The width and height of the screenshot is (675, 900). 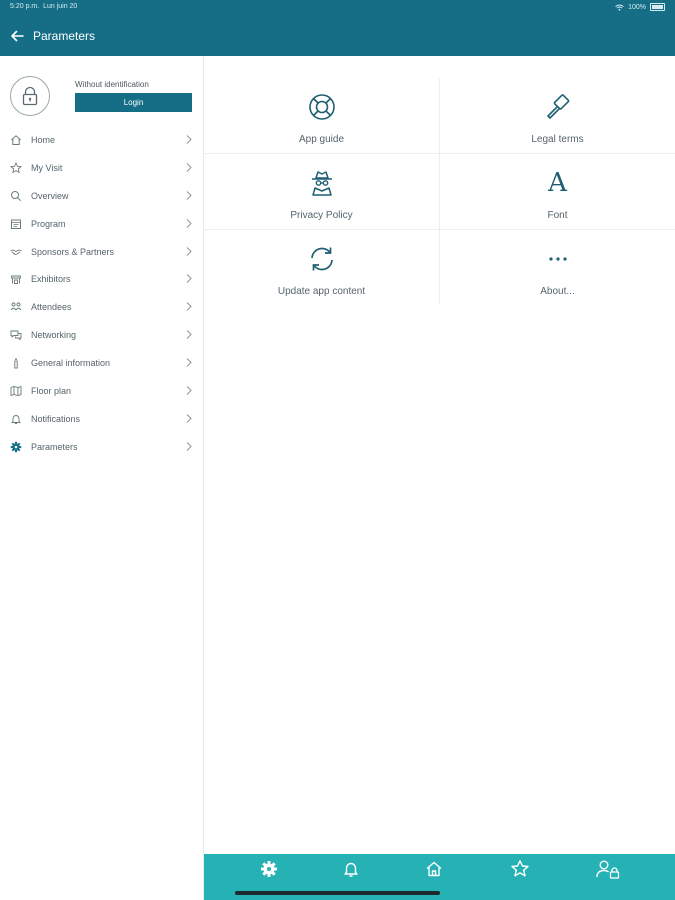 I want to click on spy-icon, so click(x=322, y=183).